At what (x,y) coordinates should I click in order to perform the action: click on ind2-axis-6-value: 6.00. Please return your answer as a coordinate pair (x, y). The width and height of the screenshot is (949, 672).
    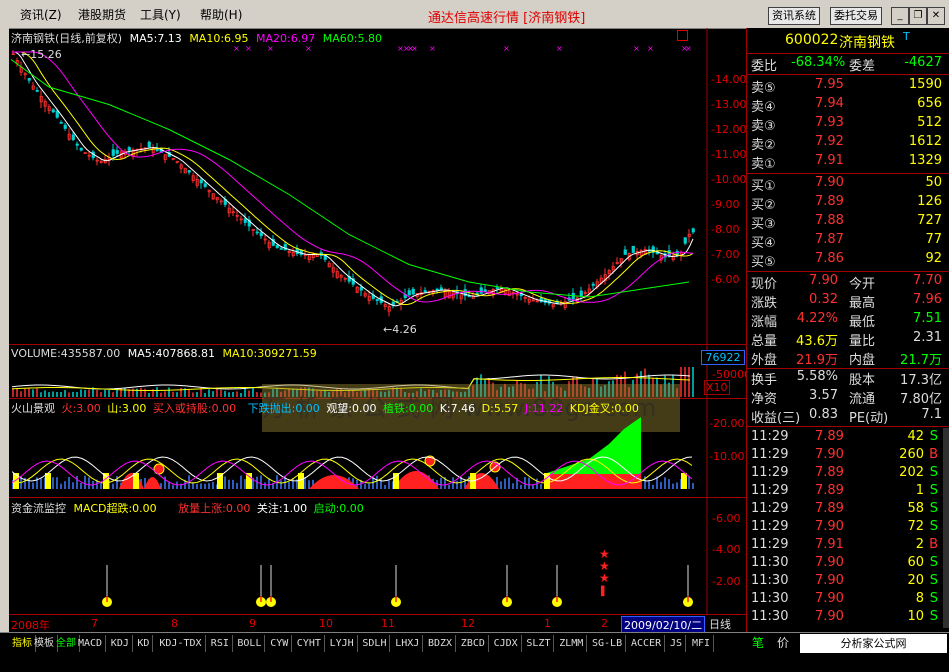
    Looking at the image, I should click on (728, 518).